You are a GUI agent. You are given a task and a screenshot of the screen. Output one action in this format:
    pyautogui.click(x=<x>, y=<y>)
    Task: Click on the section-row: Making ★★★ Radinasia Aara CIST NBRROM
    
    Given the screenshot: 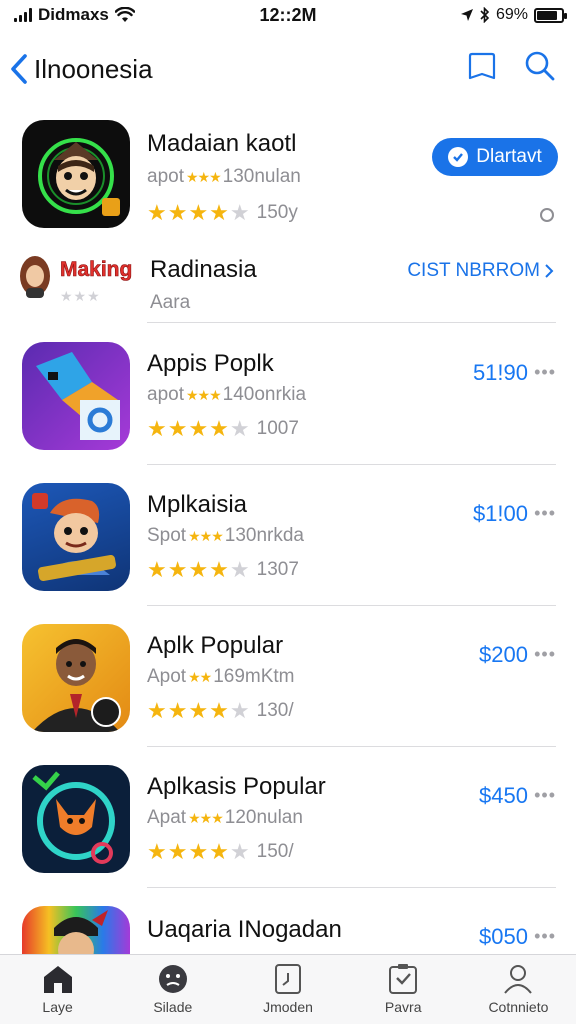 What is the action you would take?
    pyautogui.click(x=288, y=284)
    